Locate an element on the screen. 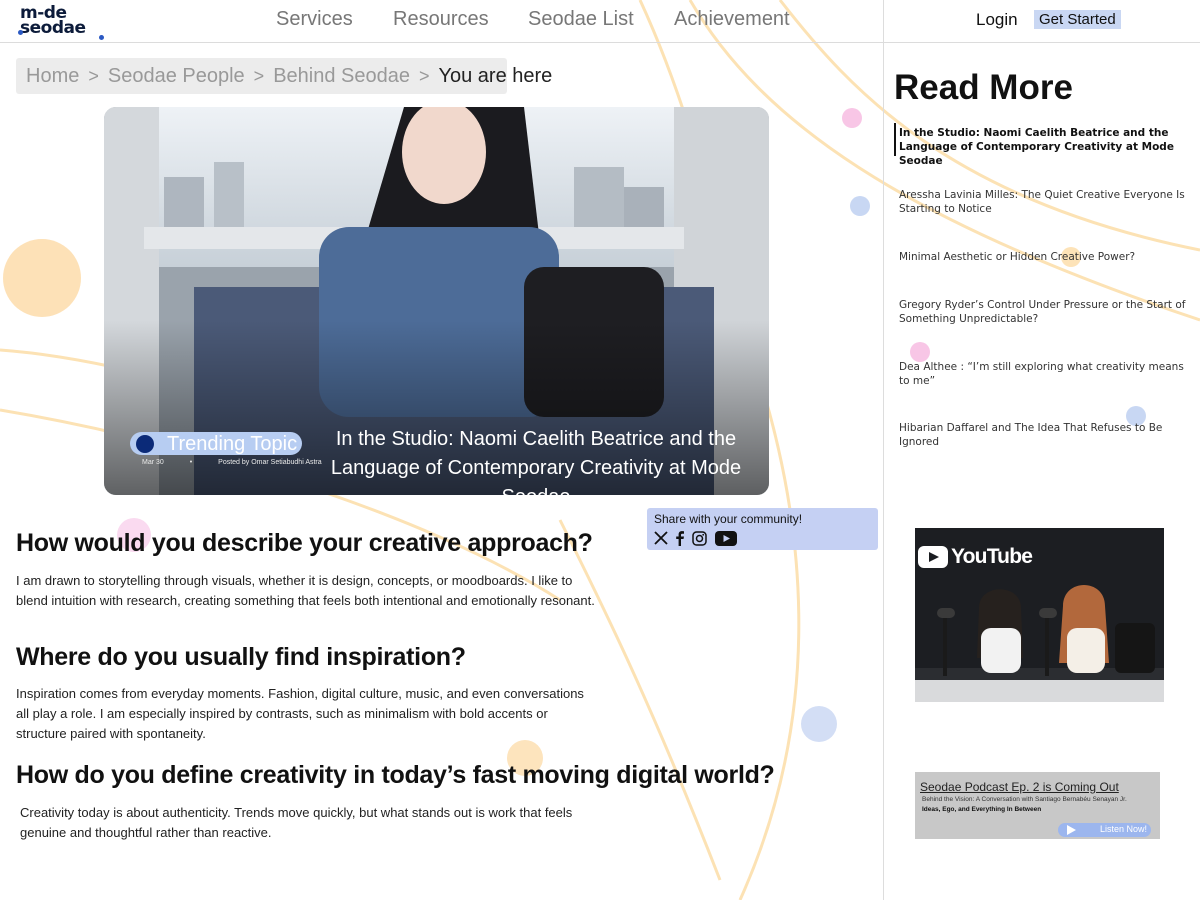 This screenshot has width=1200, height=900. badge-dot-icon is located at coordinates (145, 444).